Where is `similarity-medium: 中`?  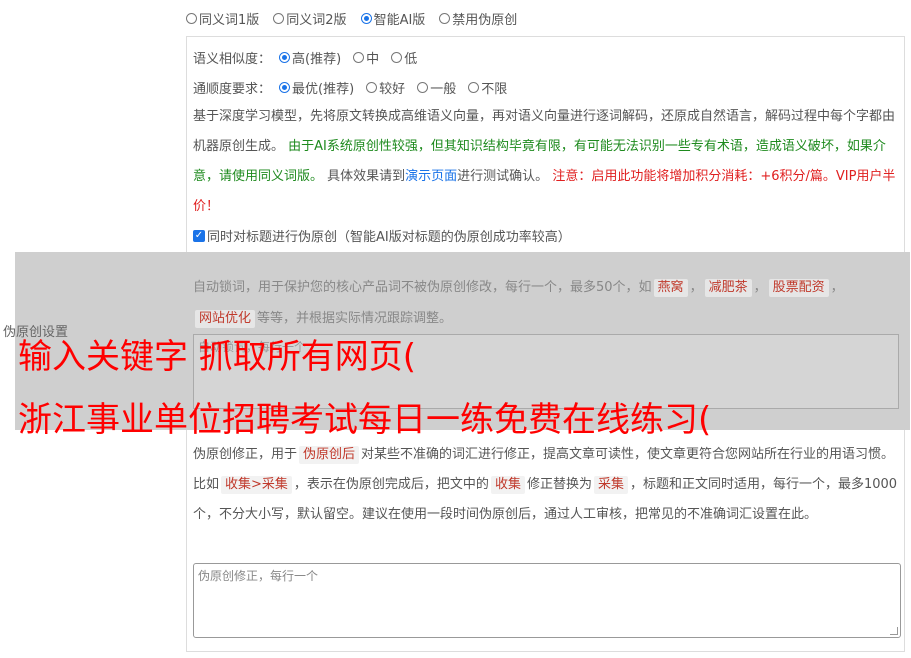 similarity-medium: 中 is located at coordinates (366, 57).